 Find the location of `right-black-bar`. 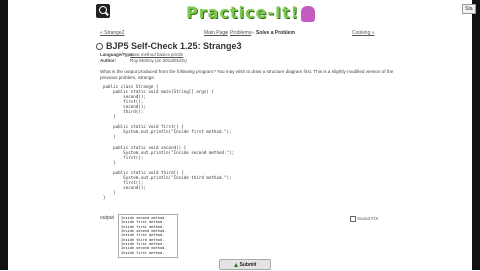

right-black-bar is located at coordinates (476, 135).